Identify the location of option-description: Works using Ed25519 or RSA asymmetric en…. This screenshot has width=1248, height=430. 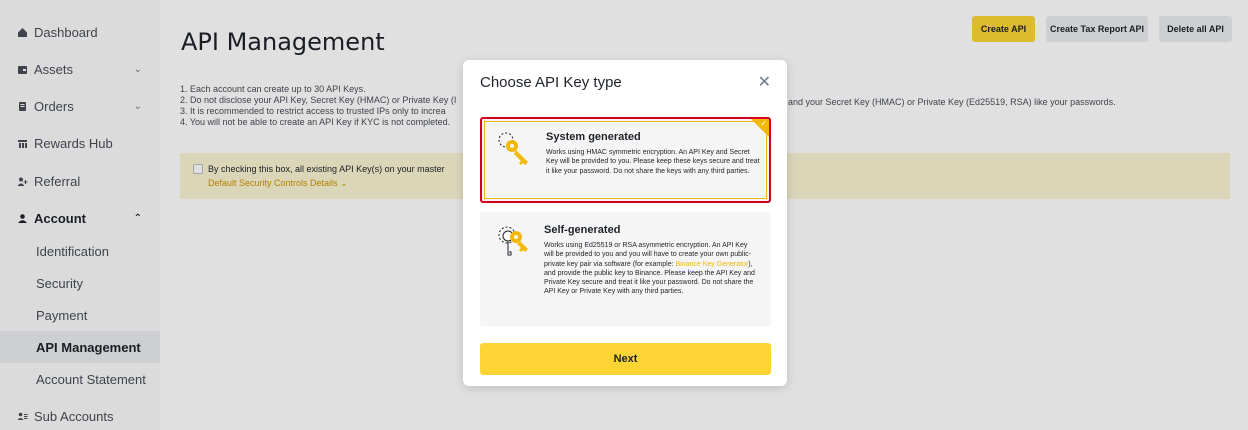
(651, 269).